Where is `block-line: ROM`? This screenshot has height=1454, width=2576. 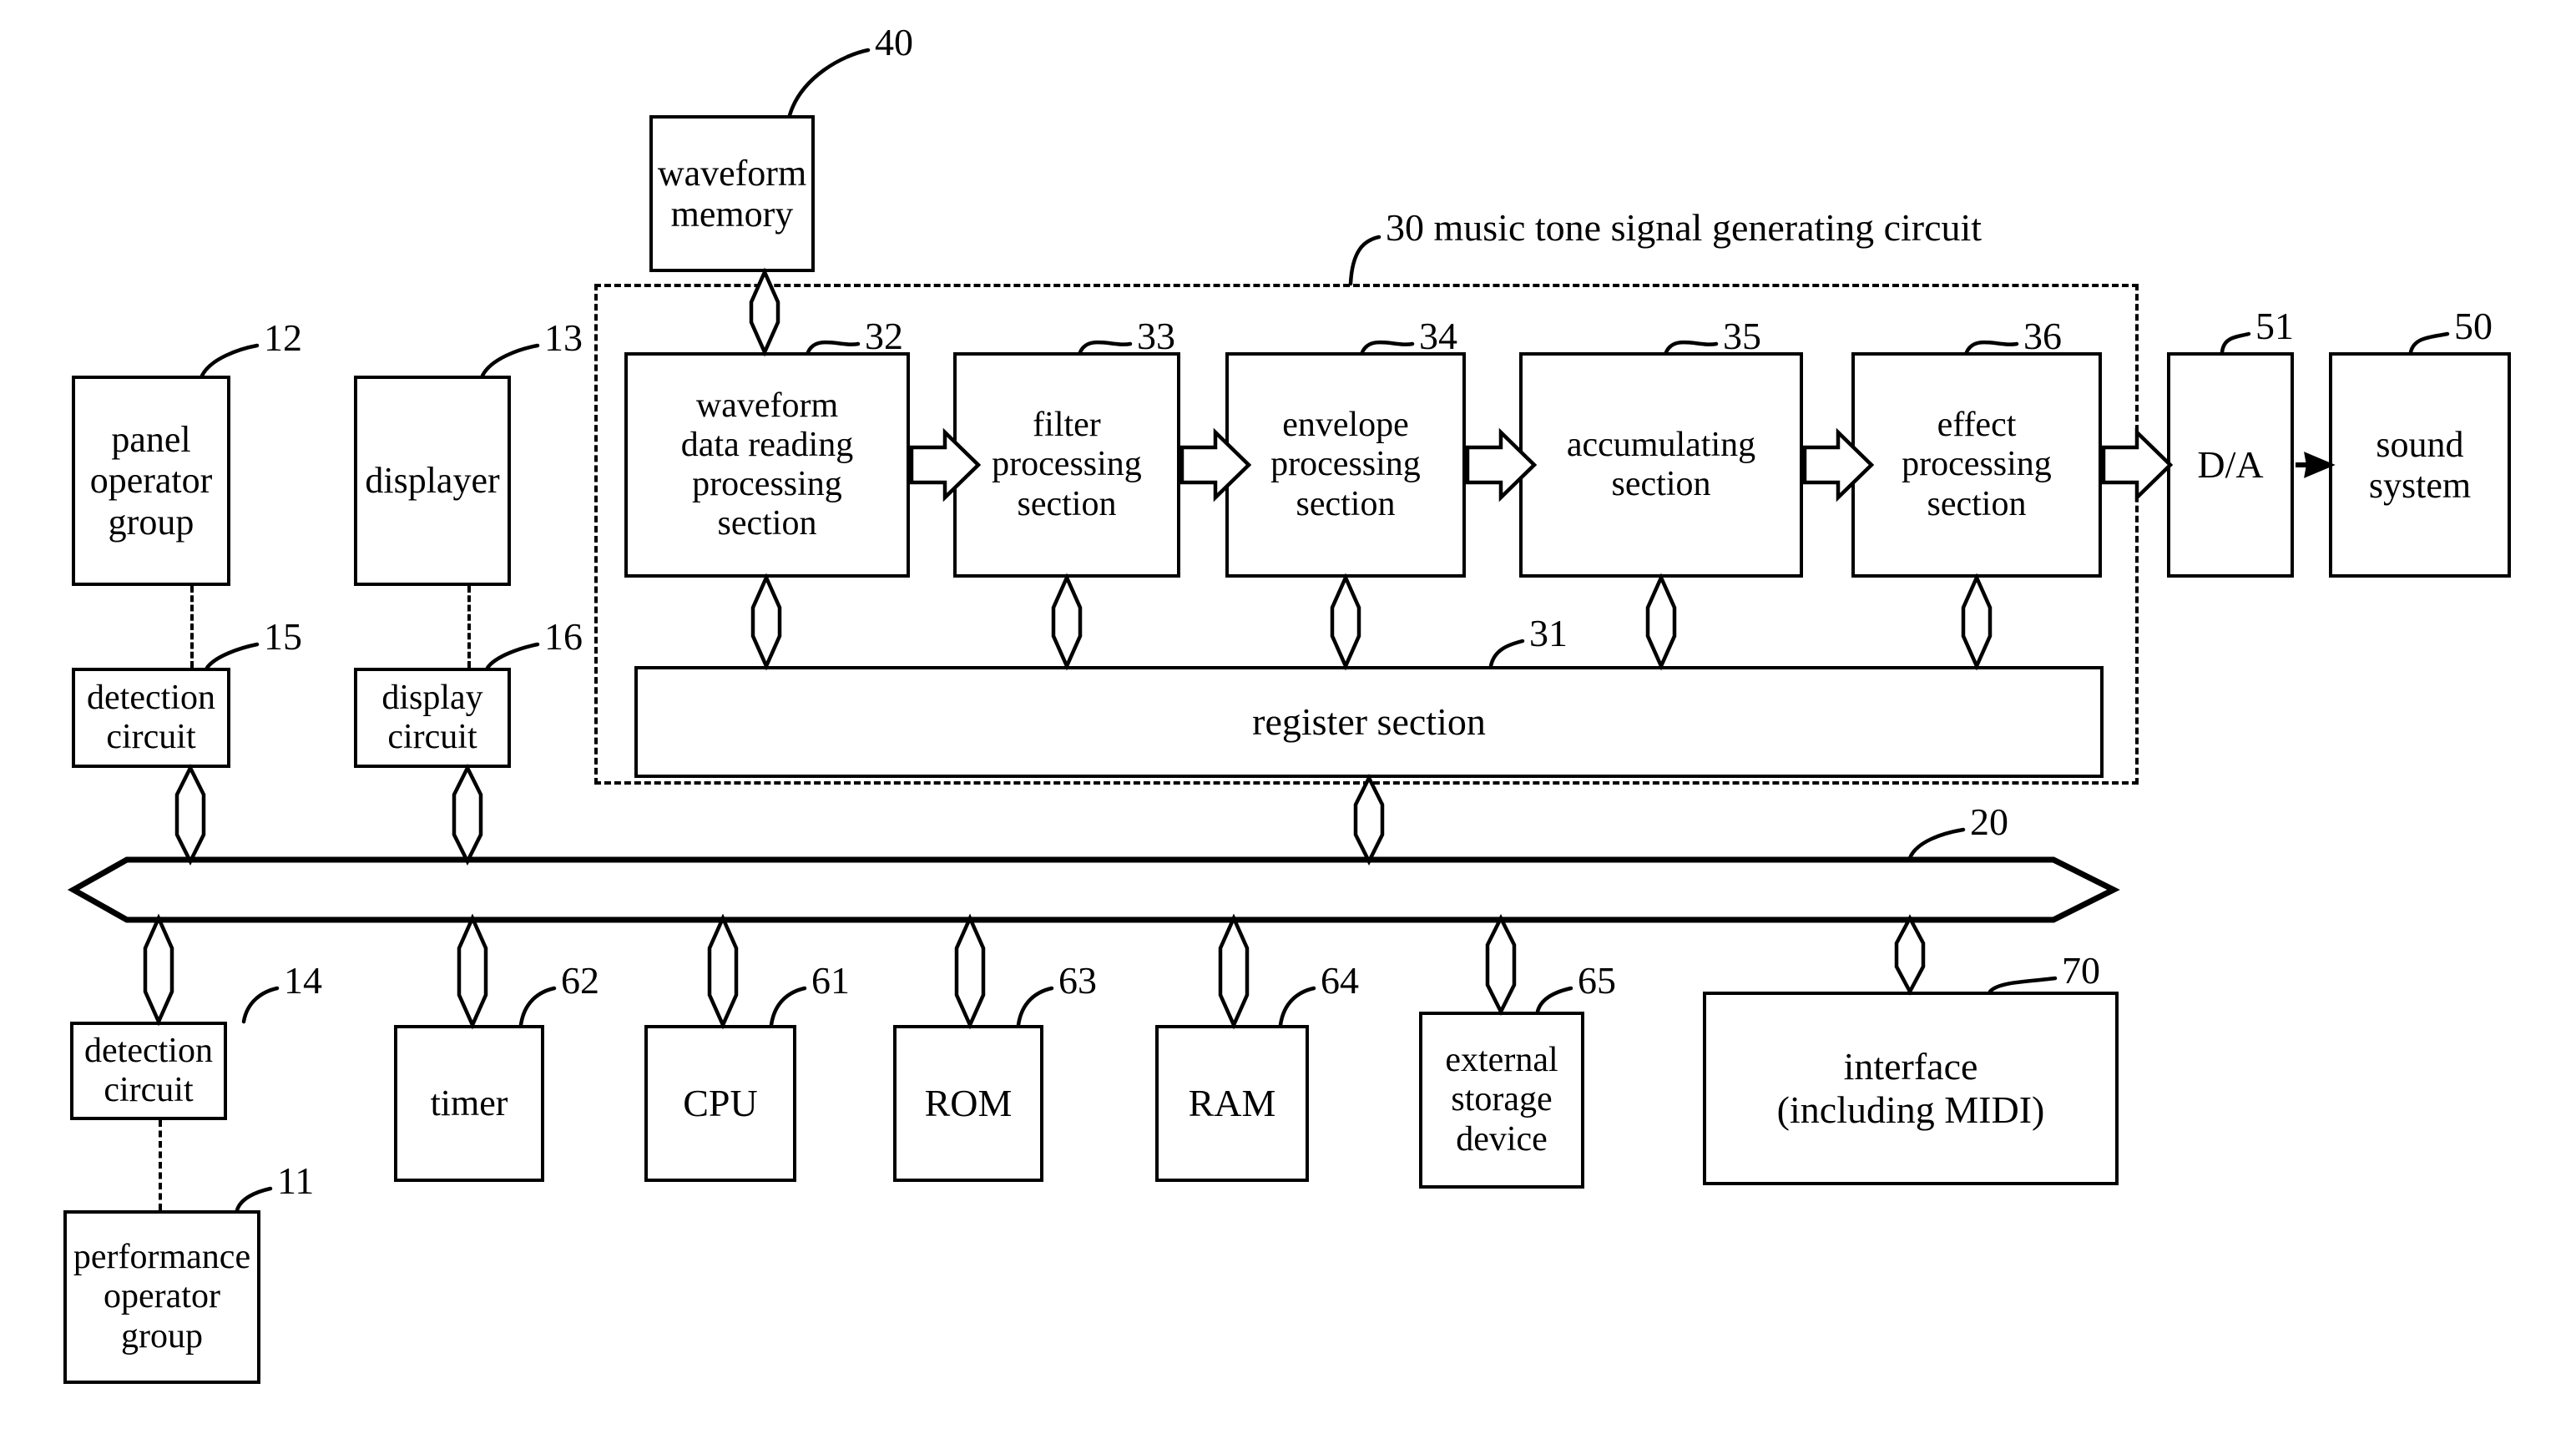 block-line: ROM is located at coordinates (968, 1103).